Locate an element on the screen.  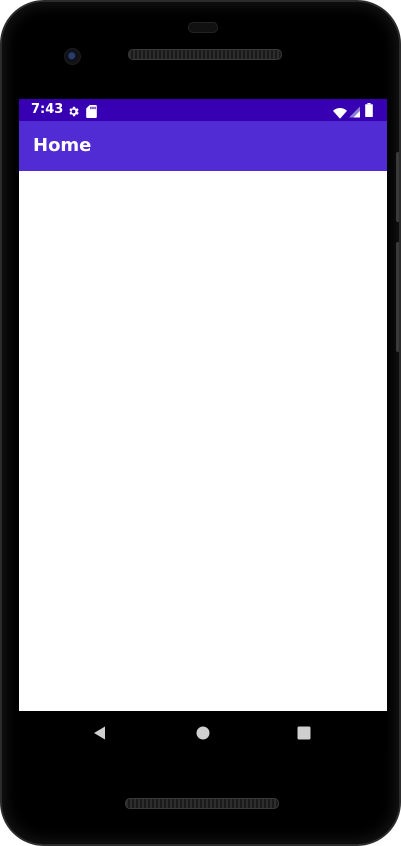
power-button is located at coordinates (397, 187).